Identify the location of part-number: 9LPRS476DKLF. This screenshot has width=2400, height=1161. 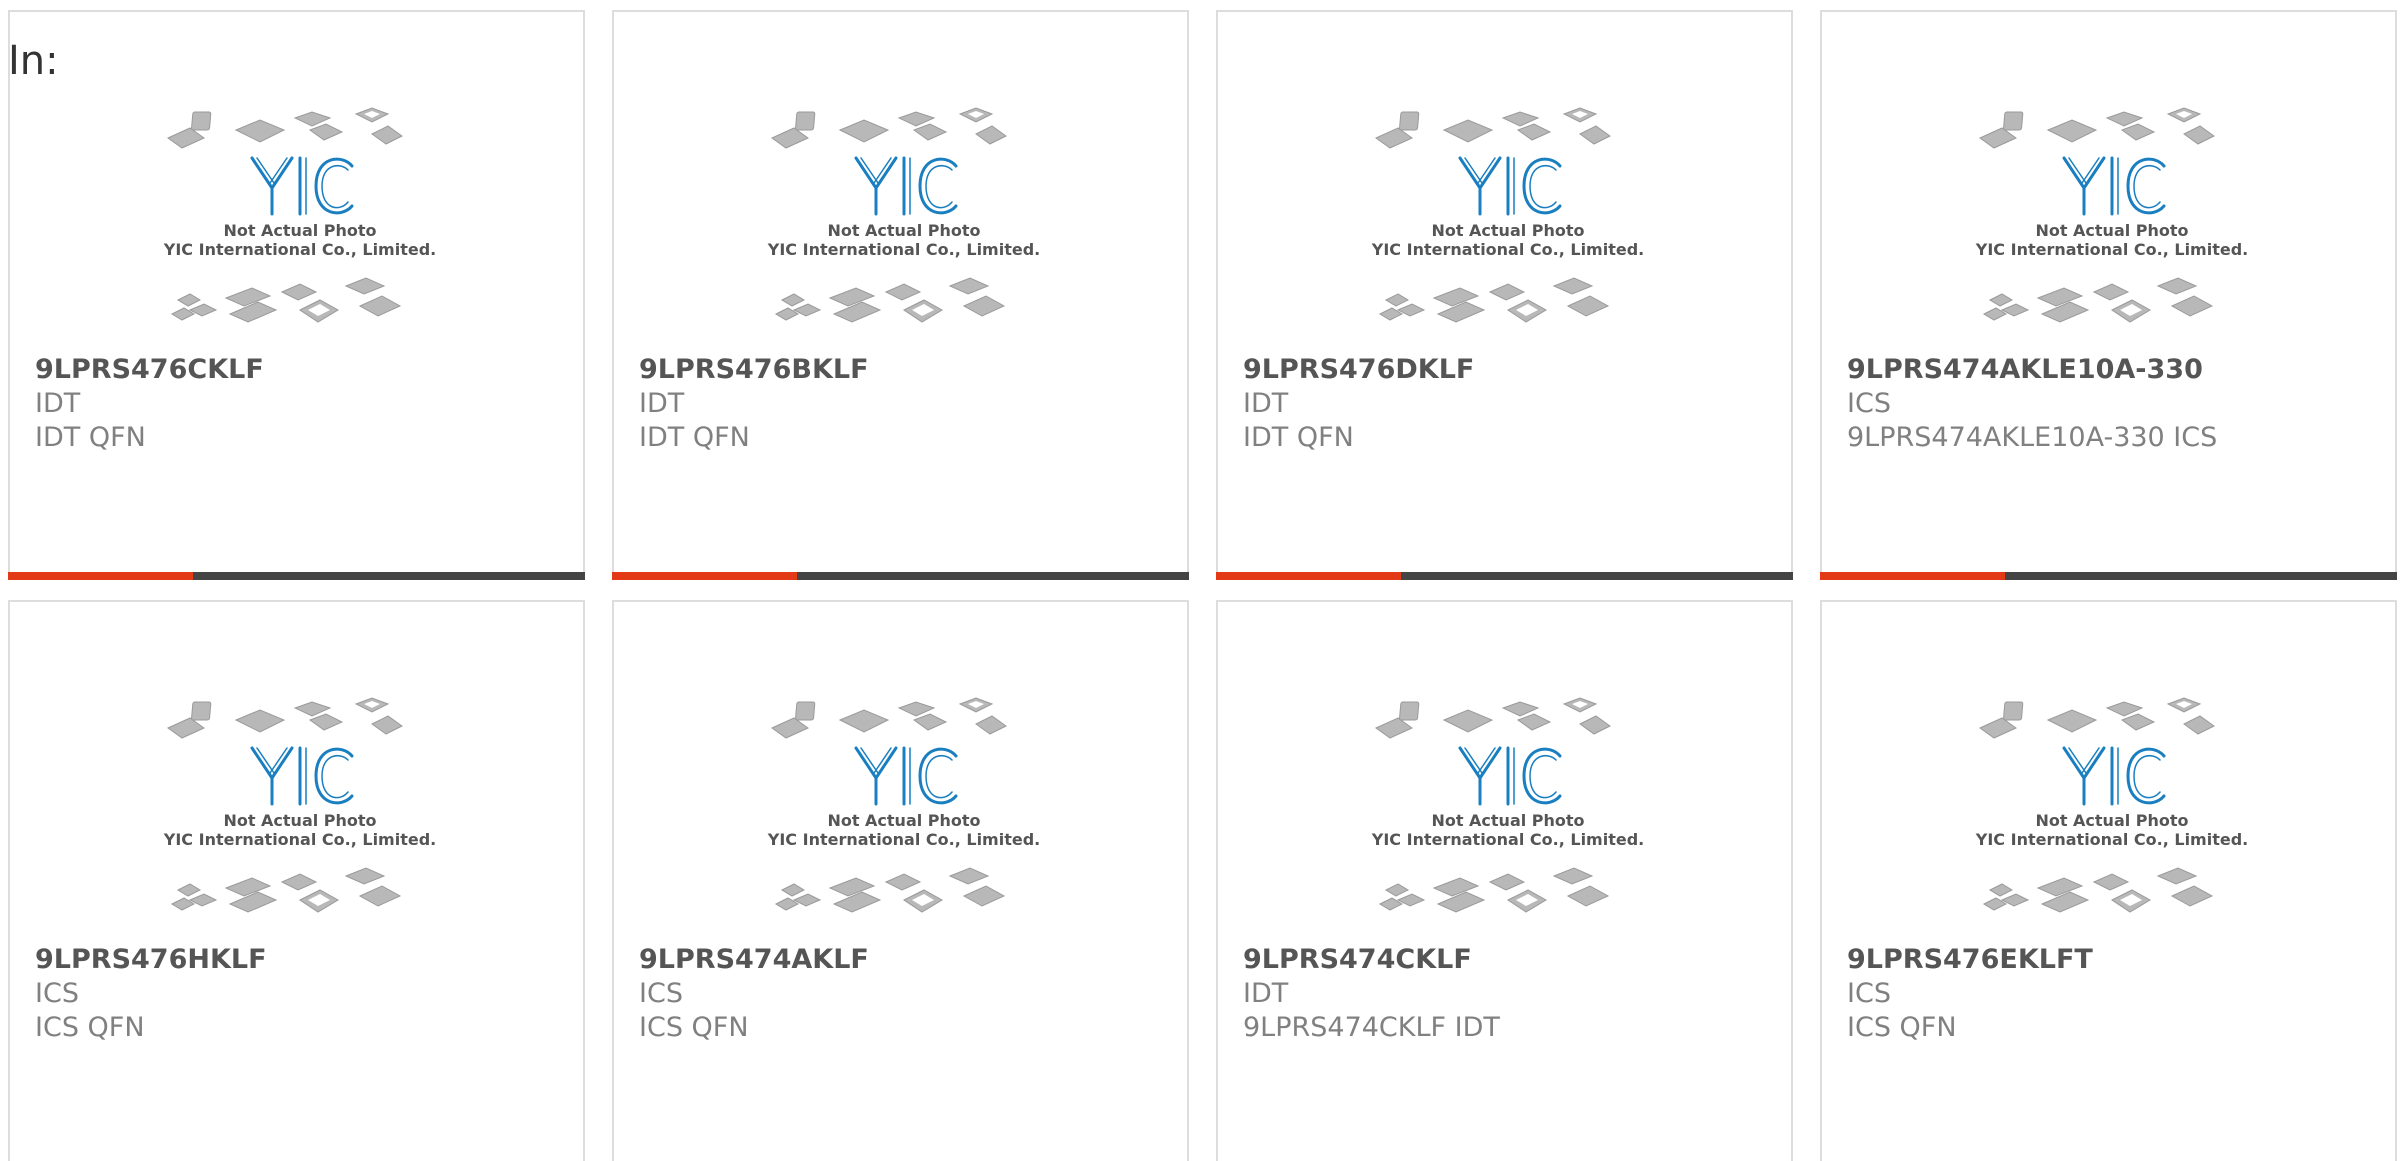
(1358, 369).